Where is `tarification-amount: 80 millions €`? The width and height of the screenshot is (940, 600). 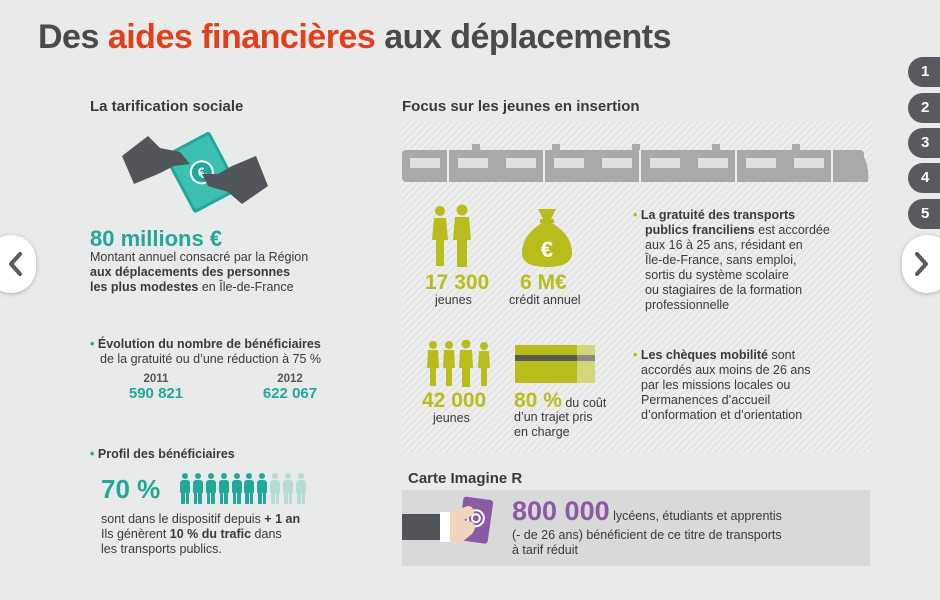 tarification-amount: 80 millions € is located at coordinates (156, 238).